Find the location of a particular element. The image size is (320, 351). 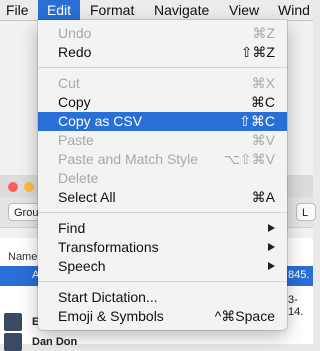

menu-item-delete: Delete is located at coordinates (162, 178).